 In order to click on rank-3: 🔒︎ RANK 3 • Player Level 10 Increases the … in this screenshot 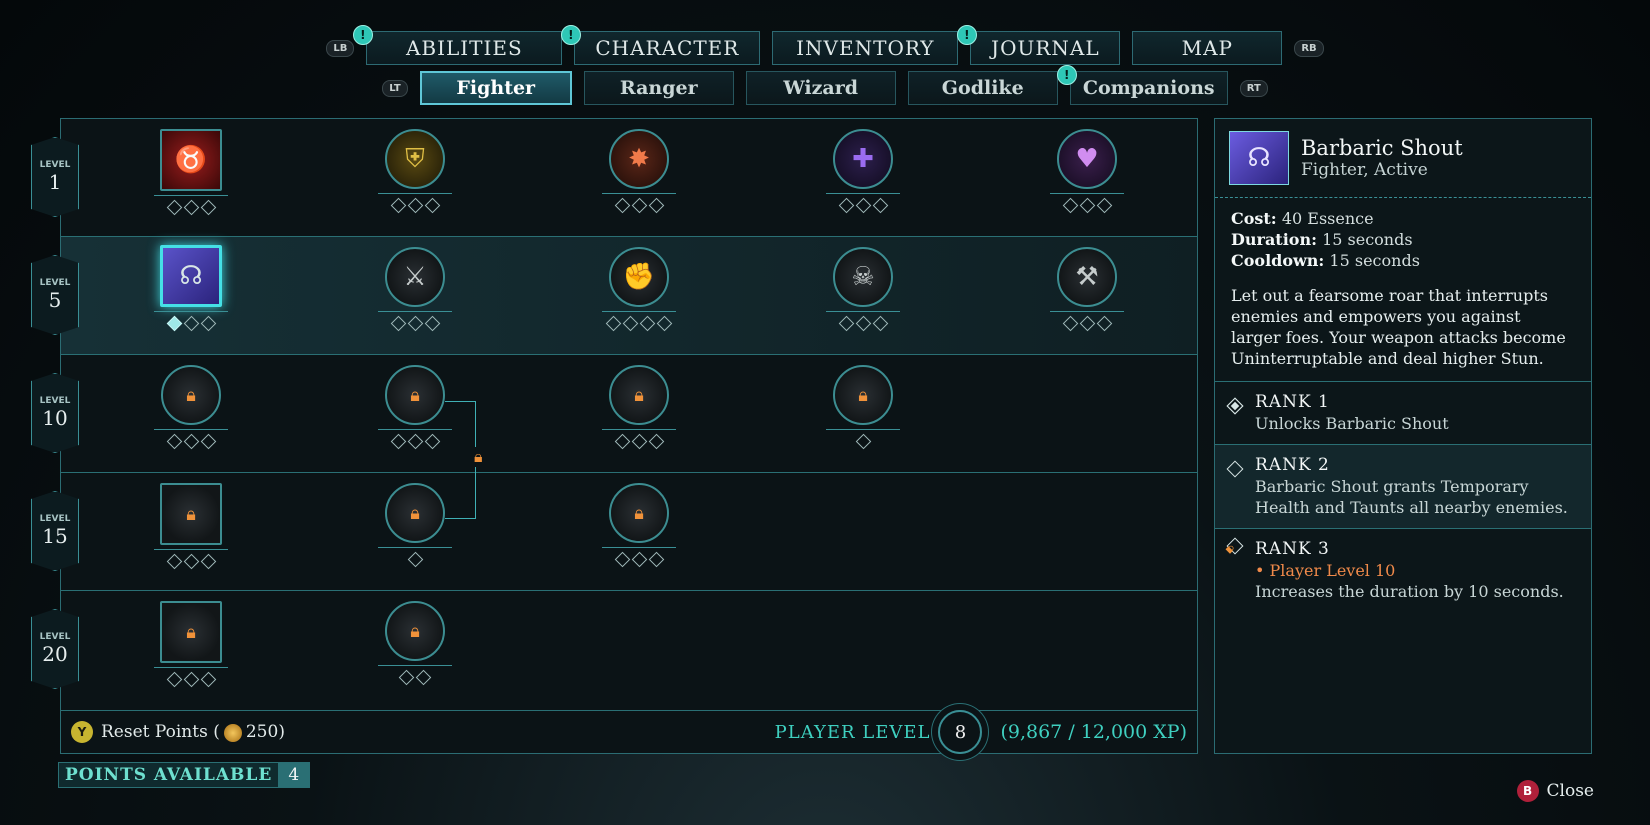, I will do `click(1393, 569)`.